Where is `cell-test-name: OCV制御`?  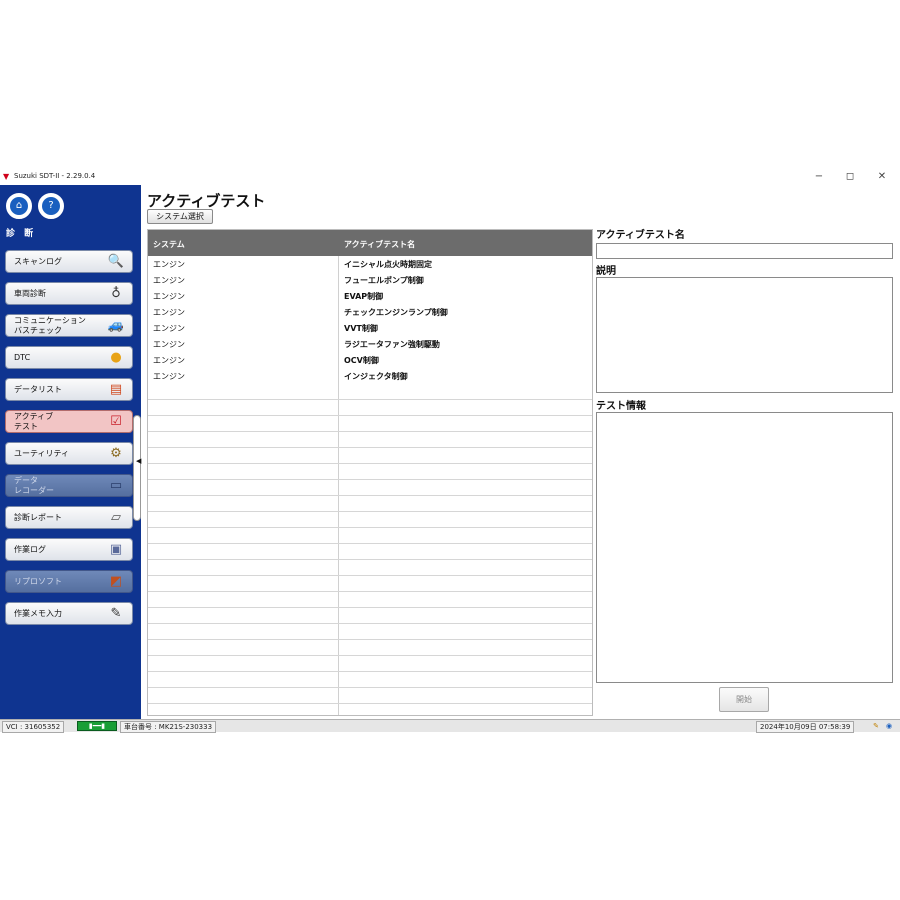
cell-test-name: OCV制御 is located at coordinates (361, 360).